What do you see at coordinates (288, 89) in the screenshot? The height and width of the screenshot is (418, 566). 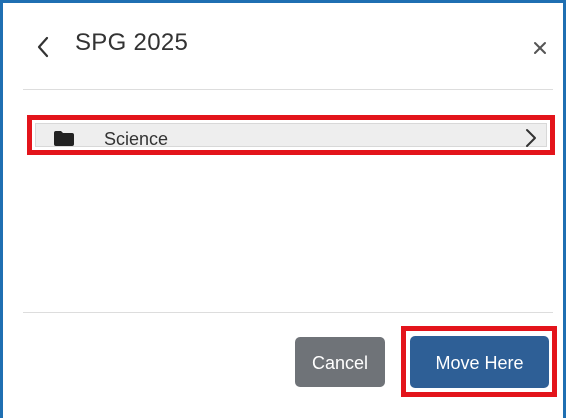 I see `header-divider` at bounding box center [288, 89].